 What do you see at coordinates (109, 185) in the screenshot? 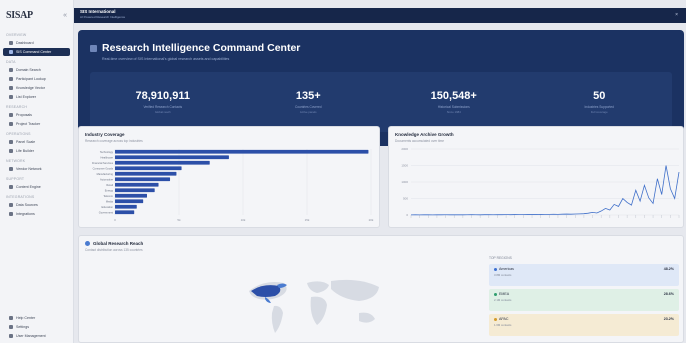
I see `y-tick-label: Retail` at bounding box center [109, 185].